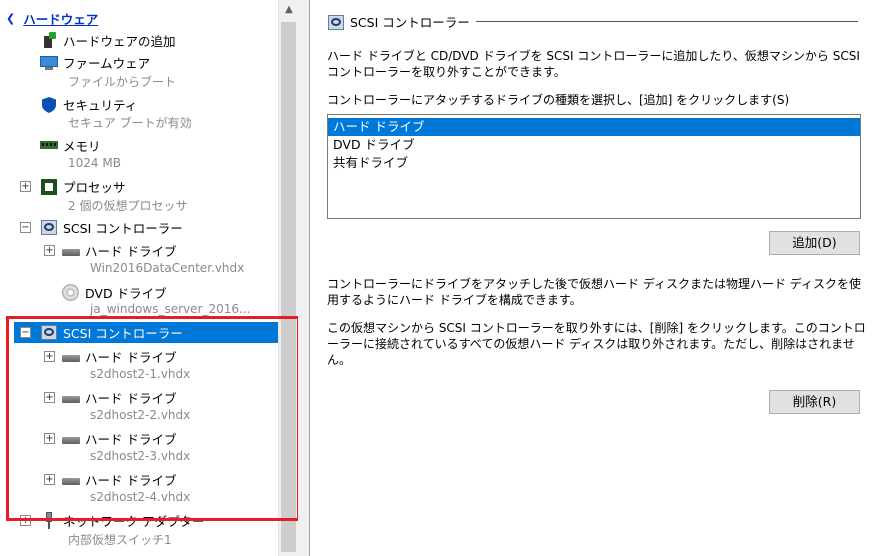 The width and height of the screenshot is (878, 556). I want to click on tree-item-network-adapter: ネットワーク アダプター, so click(122, 520).